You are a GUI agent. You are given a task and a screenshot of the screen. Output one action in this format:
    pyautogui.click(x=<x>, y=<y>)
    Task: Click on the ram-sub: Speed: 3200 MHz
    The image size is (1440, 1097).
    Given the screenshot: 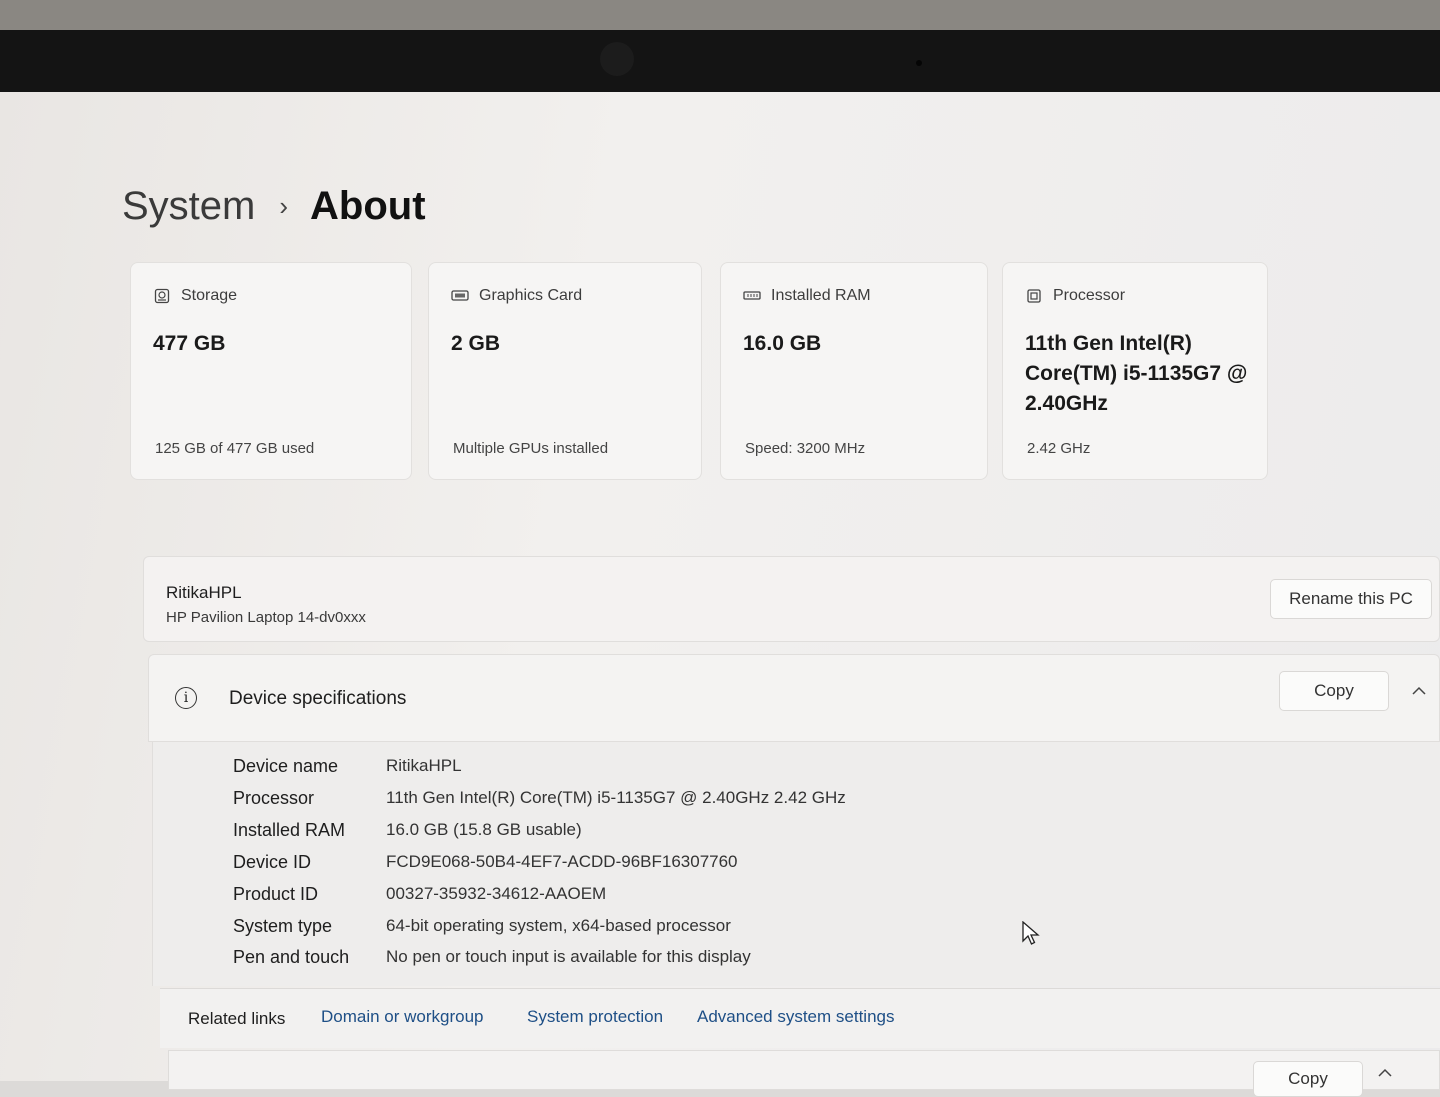 What is the action you would take?
    pyautogui.click(x=805, y=448)
    